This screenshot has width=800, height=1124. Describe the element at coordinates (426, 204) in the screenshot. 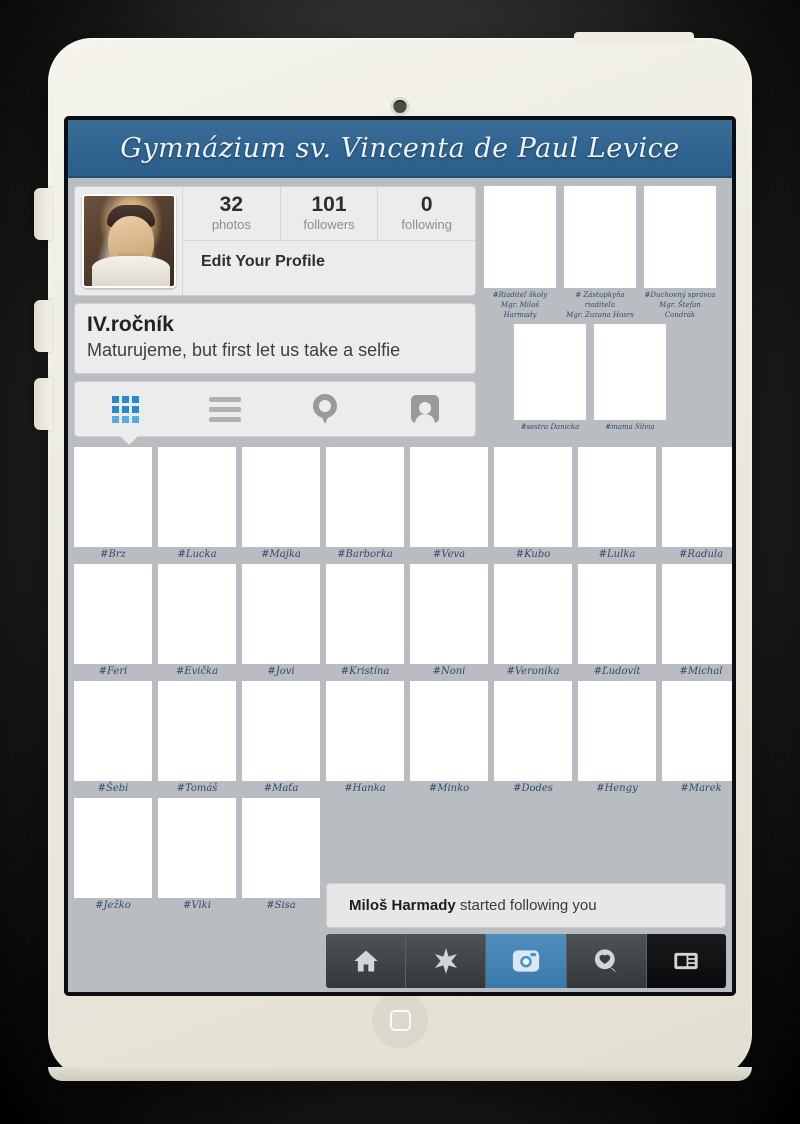

I see `stat-following-count: 0` at that location.